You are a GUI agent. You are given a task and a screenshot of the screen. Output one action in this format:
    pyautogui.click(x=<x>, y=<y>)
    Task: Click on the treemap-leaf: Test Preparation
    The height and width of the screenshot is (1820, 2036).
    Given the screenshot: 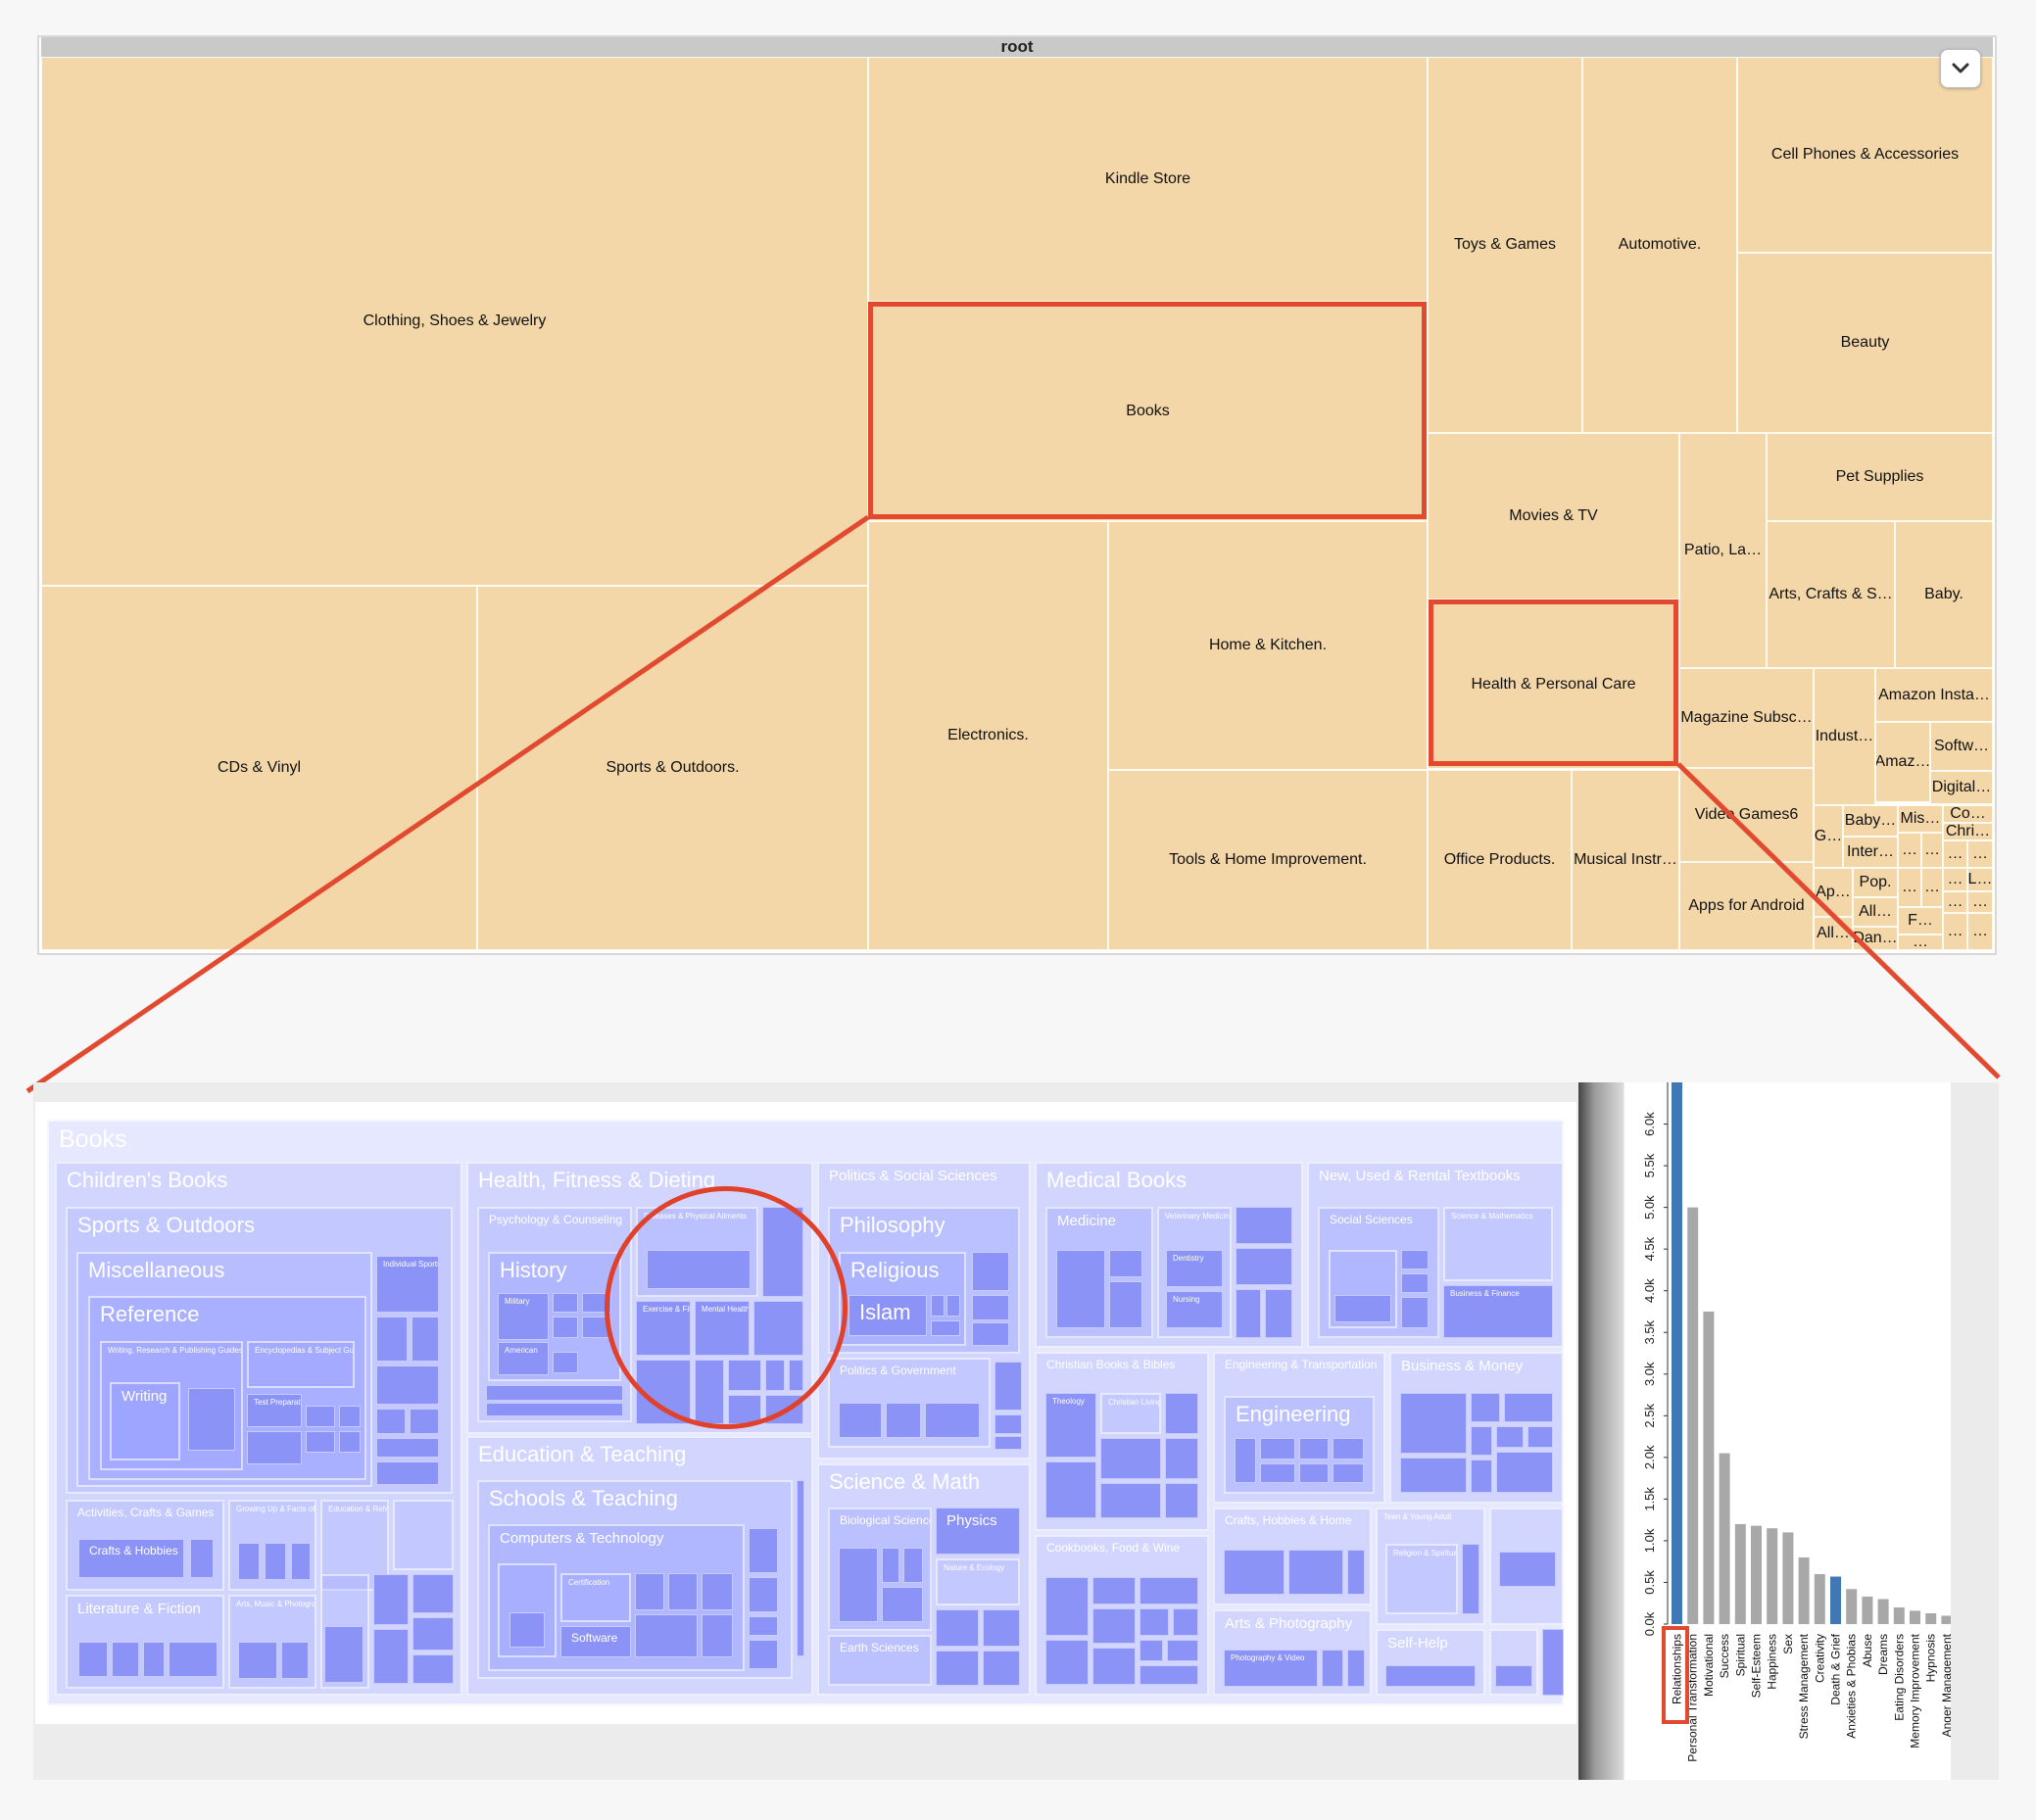 What is the action you would take?
    pyautogui.click(x=275, y=1410)
    